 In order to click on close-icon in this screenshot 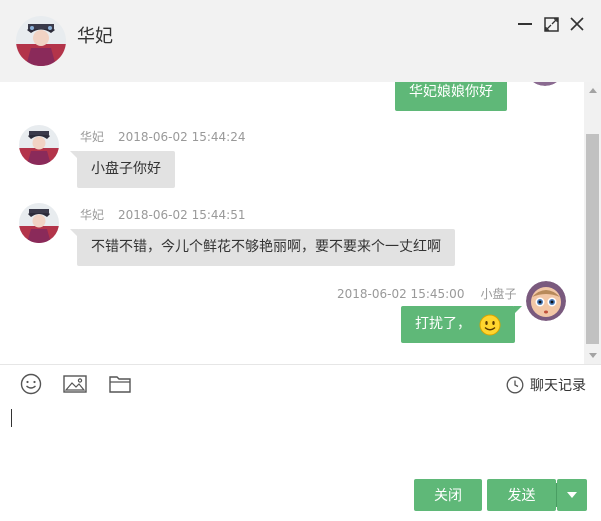, I will do `click(577, 24)`.